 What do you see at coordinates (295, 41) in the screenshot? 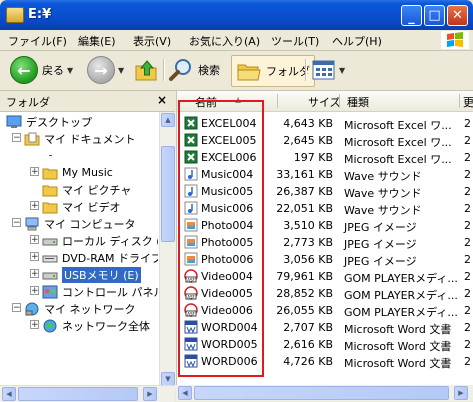
I see `menu-tools: ツール(T)` at bounding box center [295, 41].